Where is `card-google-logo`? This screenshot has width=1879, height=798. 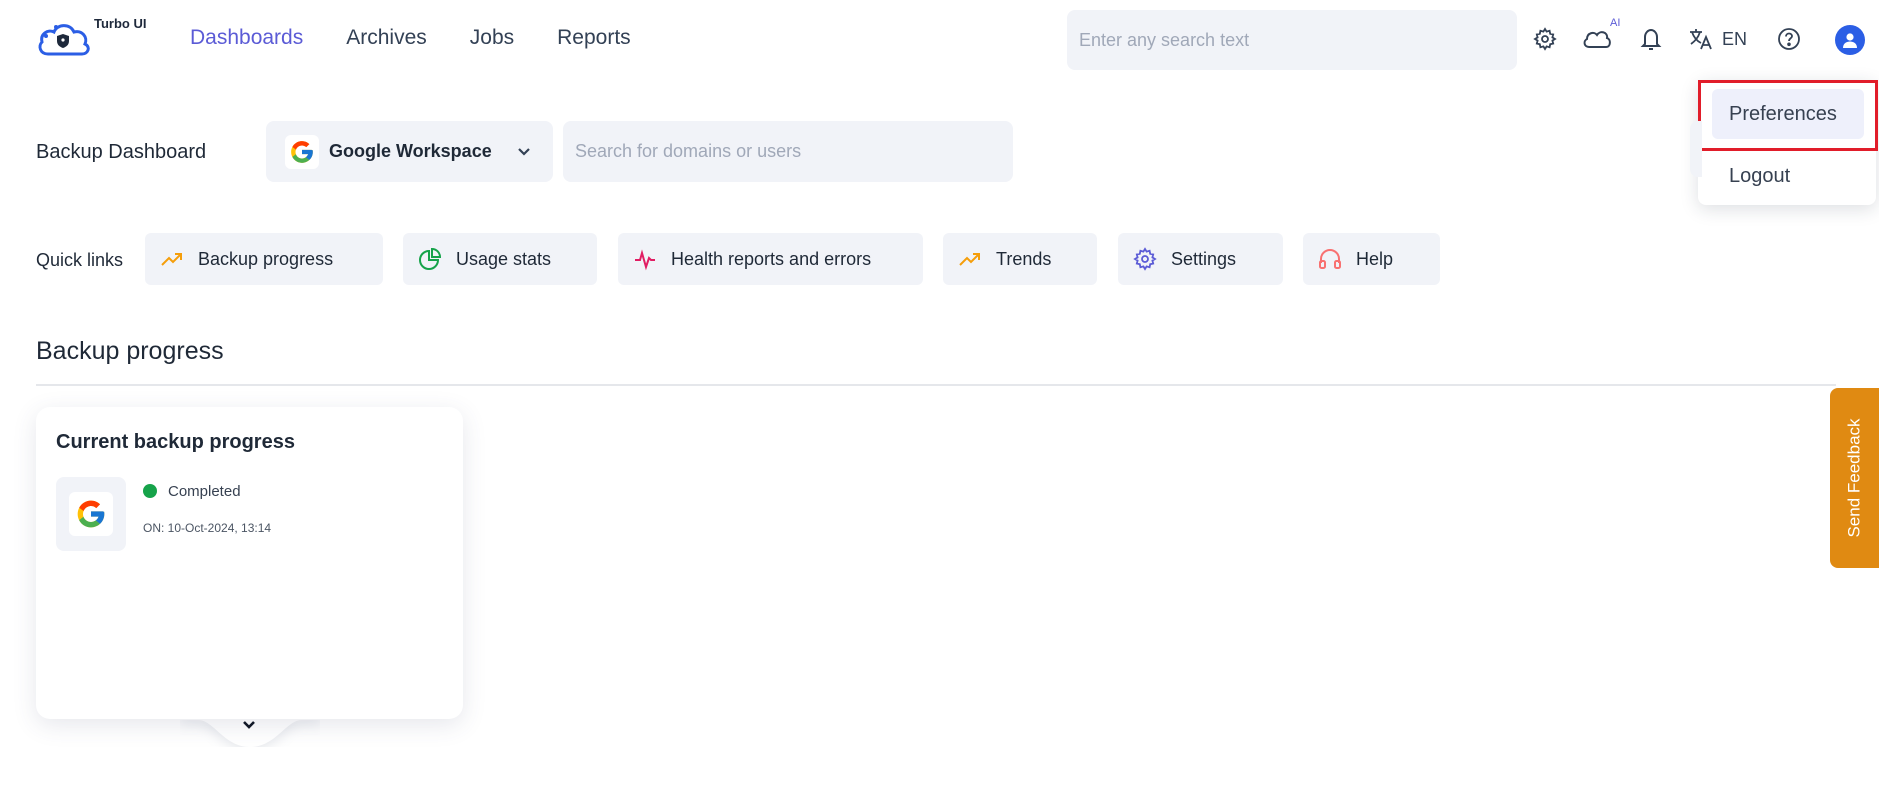
card-google-logo is located at coordinates (91, 514).